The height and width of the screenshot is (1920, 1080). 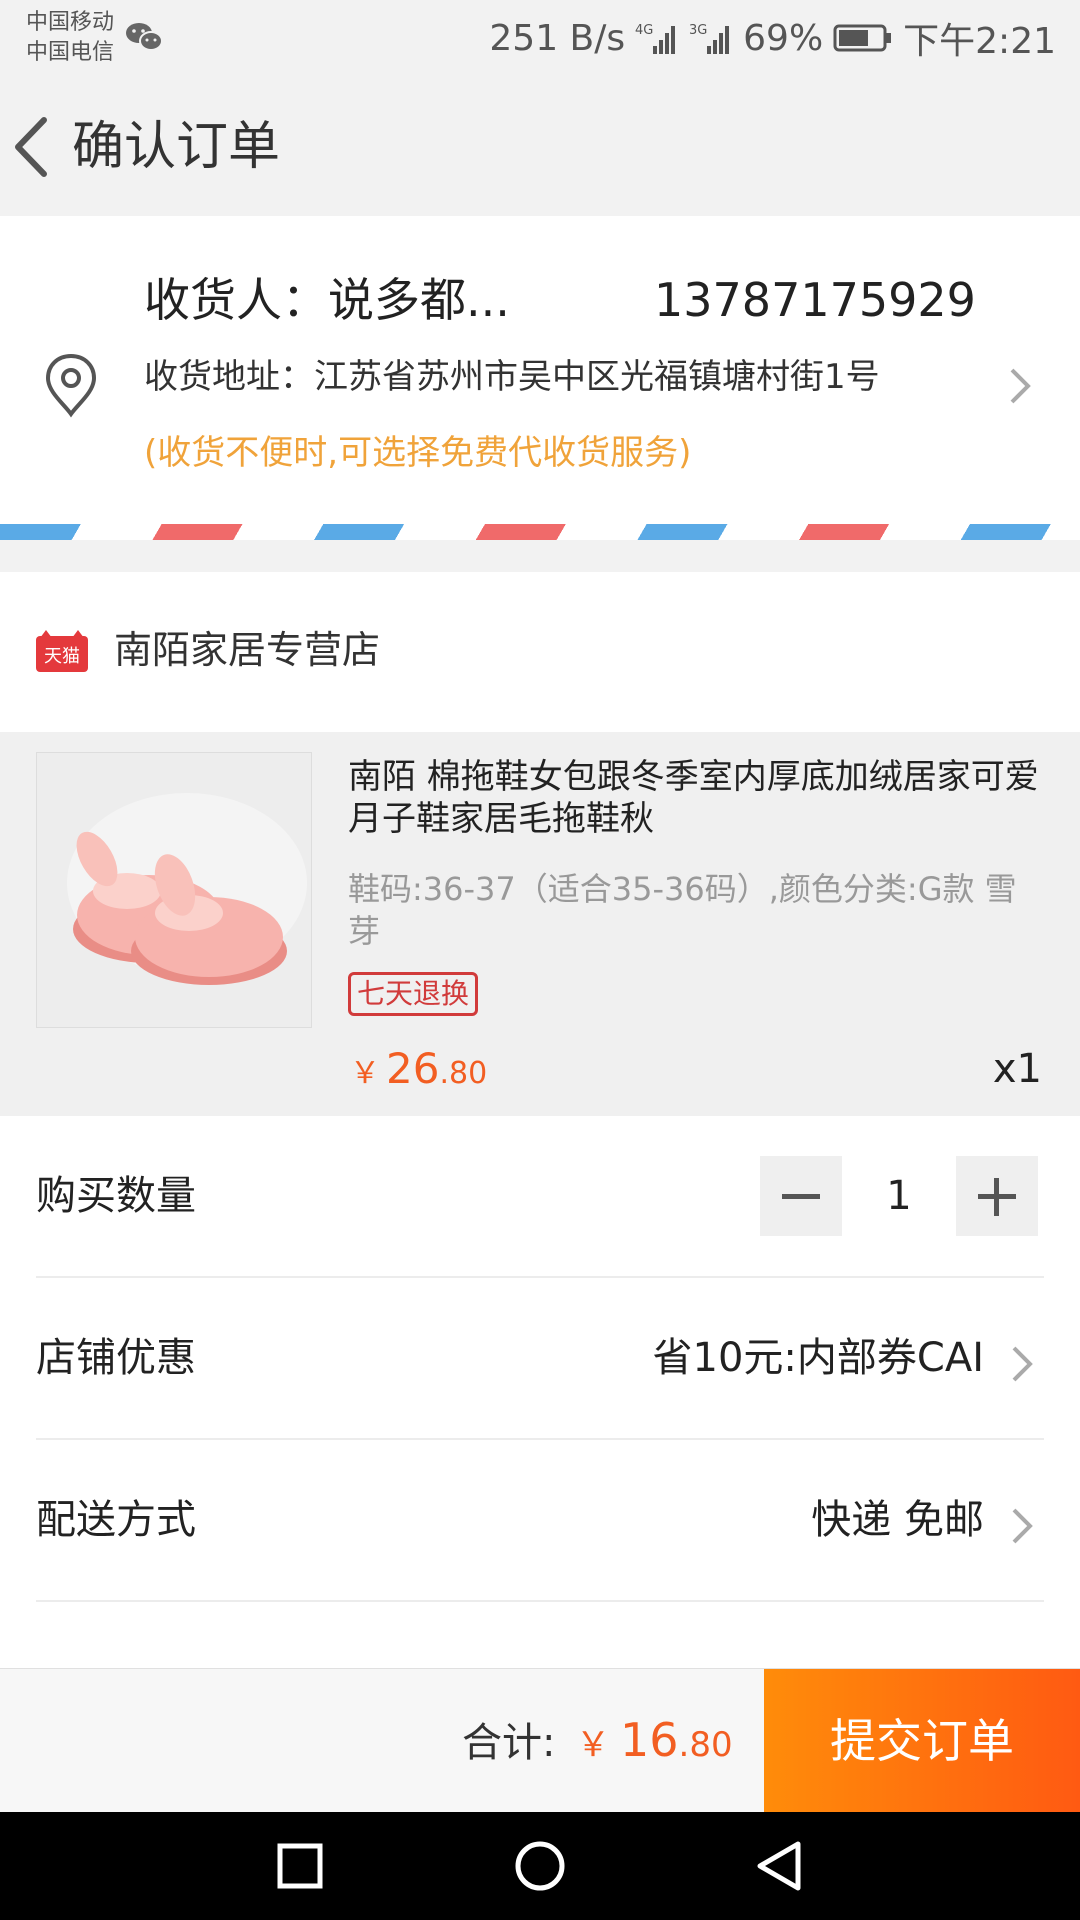 I want to click on shop-header: 天猫 南陌家居专营店, so click(x=540, y=652).